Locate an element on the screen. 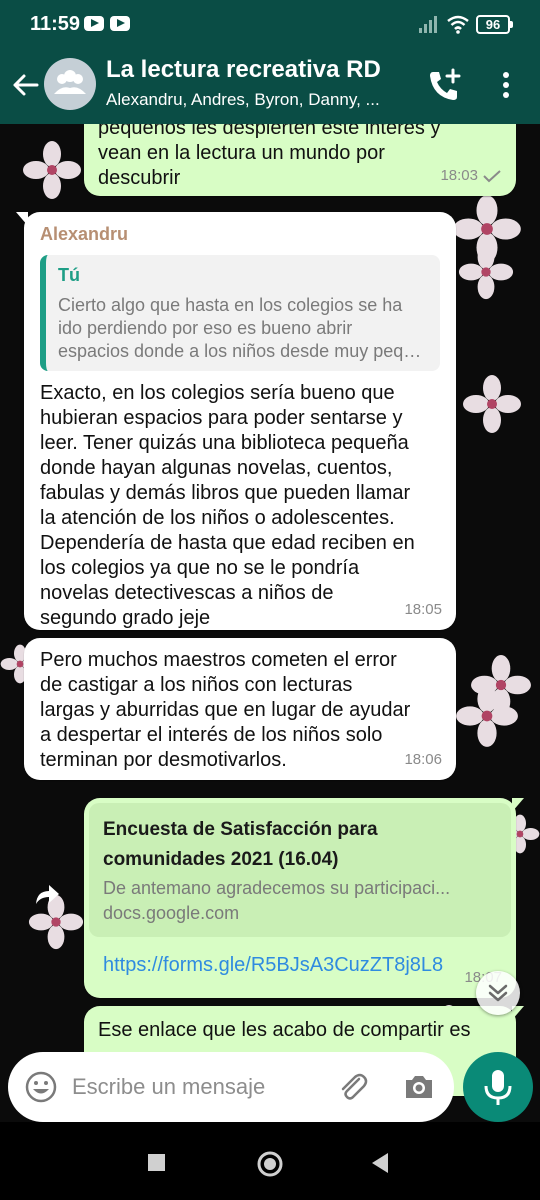 The image size is (540, 1200). paperclip-icon is located at coordinates (353, 1087).